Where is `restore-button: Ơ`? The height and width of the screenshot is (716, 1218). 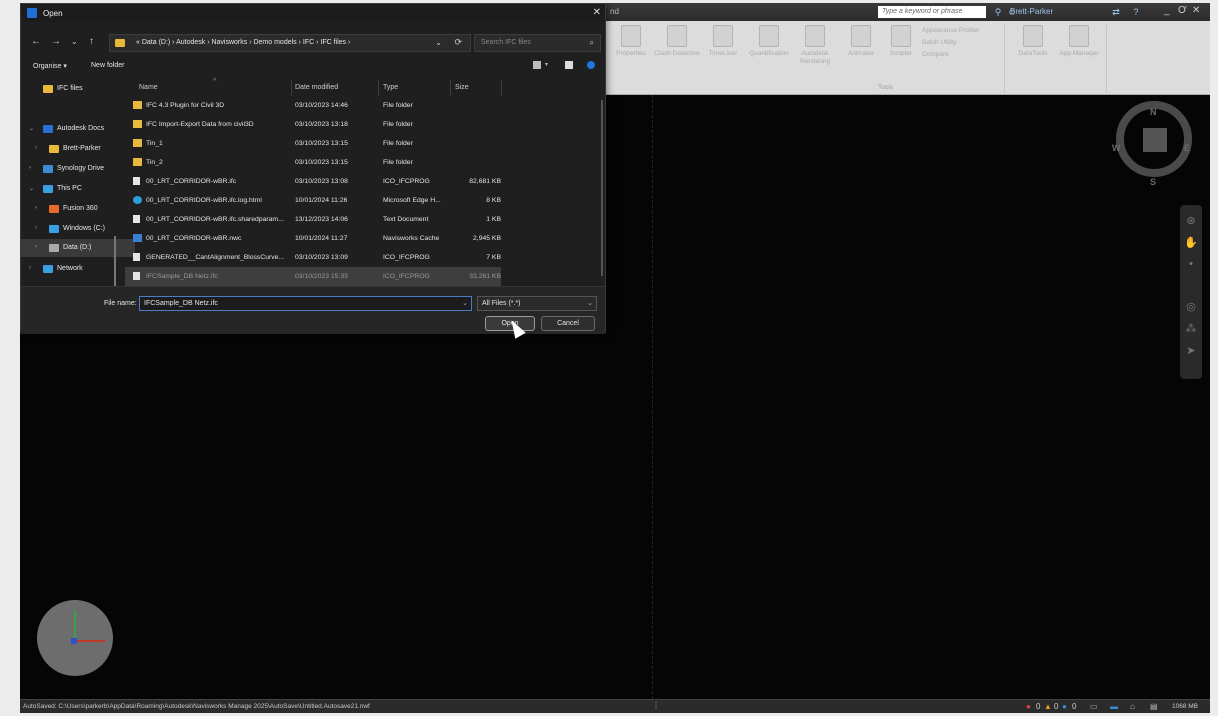
restore-button: Ơ is located at coordinates (1182, 10).